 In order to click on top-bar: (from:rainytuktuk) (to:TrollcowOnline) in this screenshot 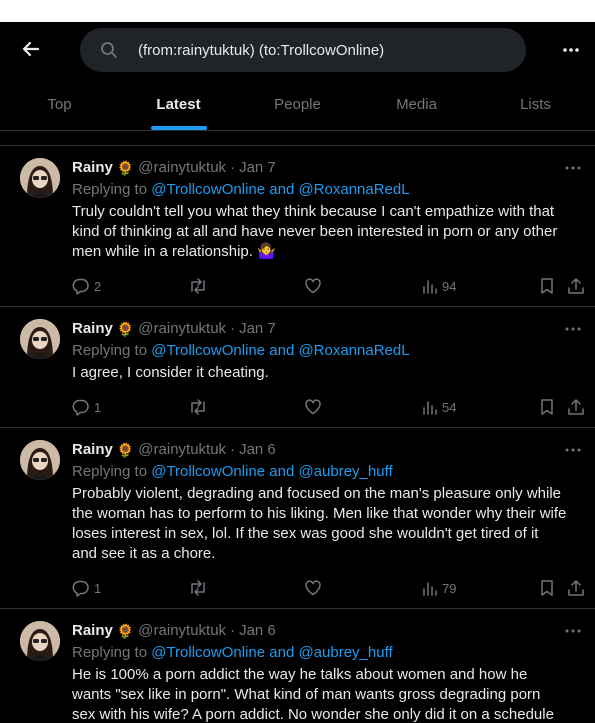, I will do `click(297, 50)`.